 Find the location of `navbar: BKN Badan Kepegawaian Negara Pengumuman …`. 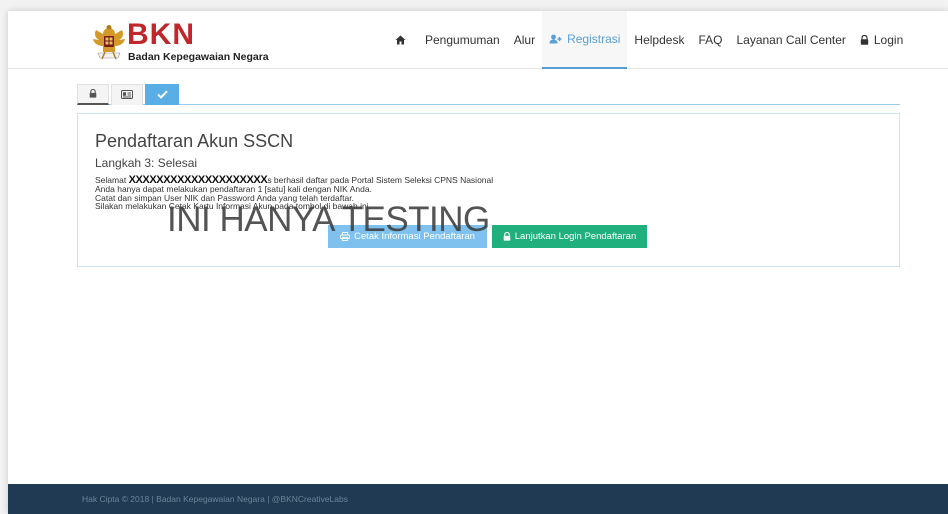

navbar: BKN Badan Kepegawaian Negara Pengumuman … is located at coordinates (478, 40).